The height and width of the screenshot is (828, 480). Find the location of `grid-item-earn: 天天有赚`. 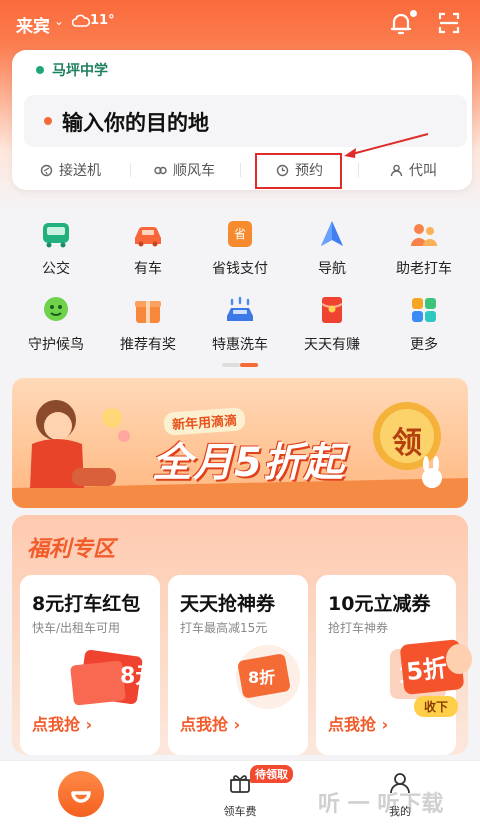

grid-item-earn: 天天有赚 is located at coordinates (332, 329).